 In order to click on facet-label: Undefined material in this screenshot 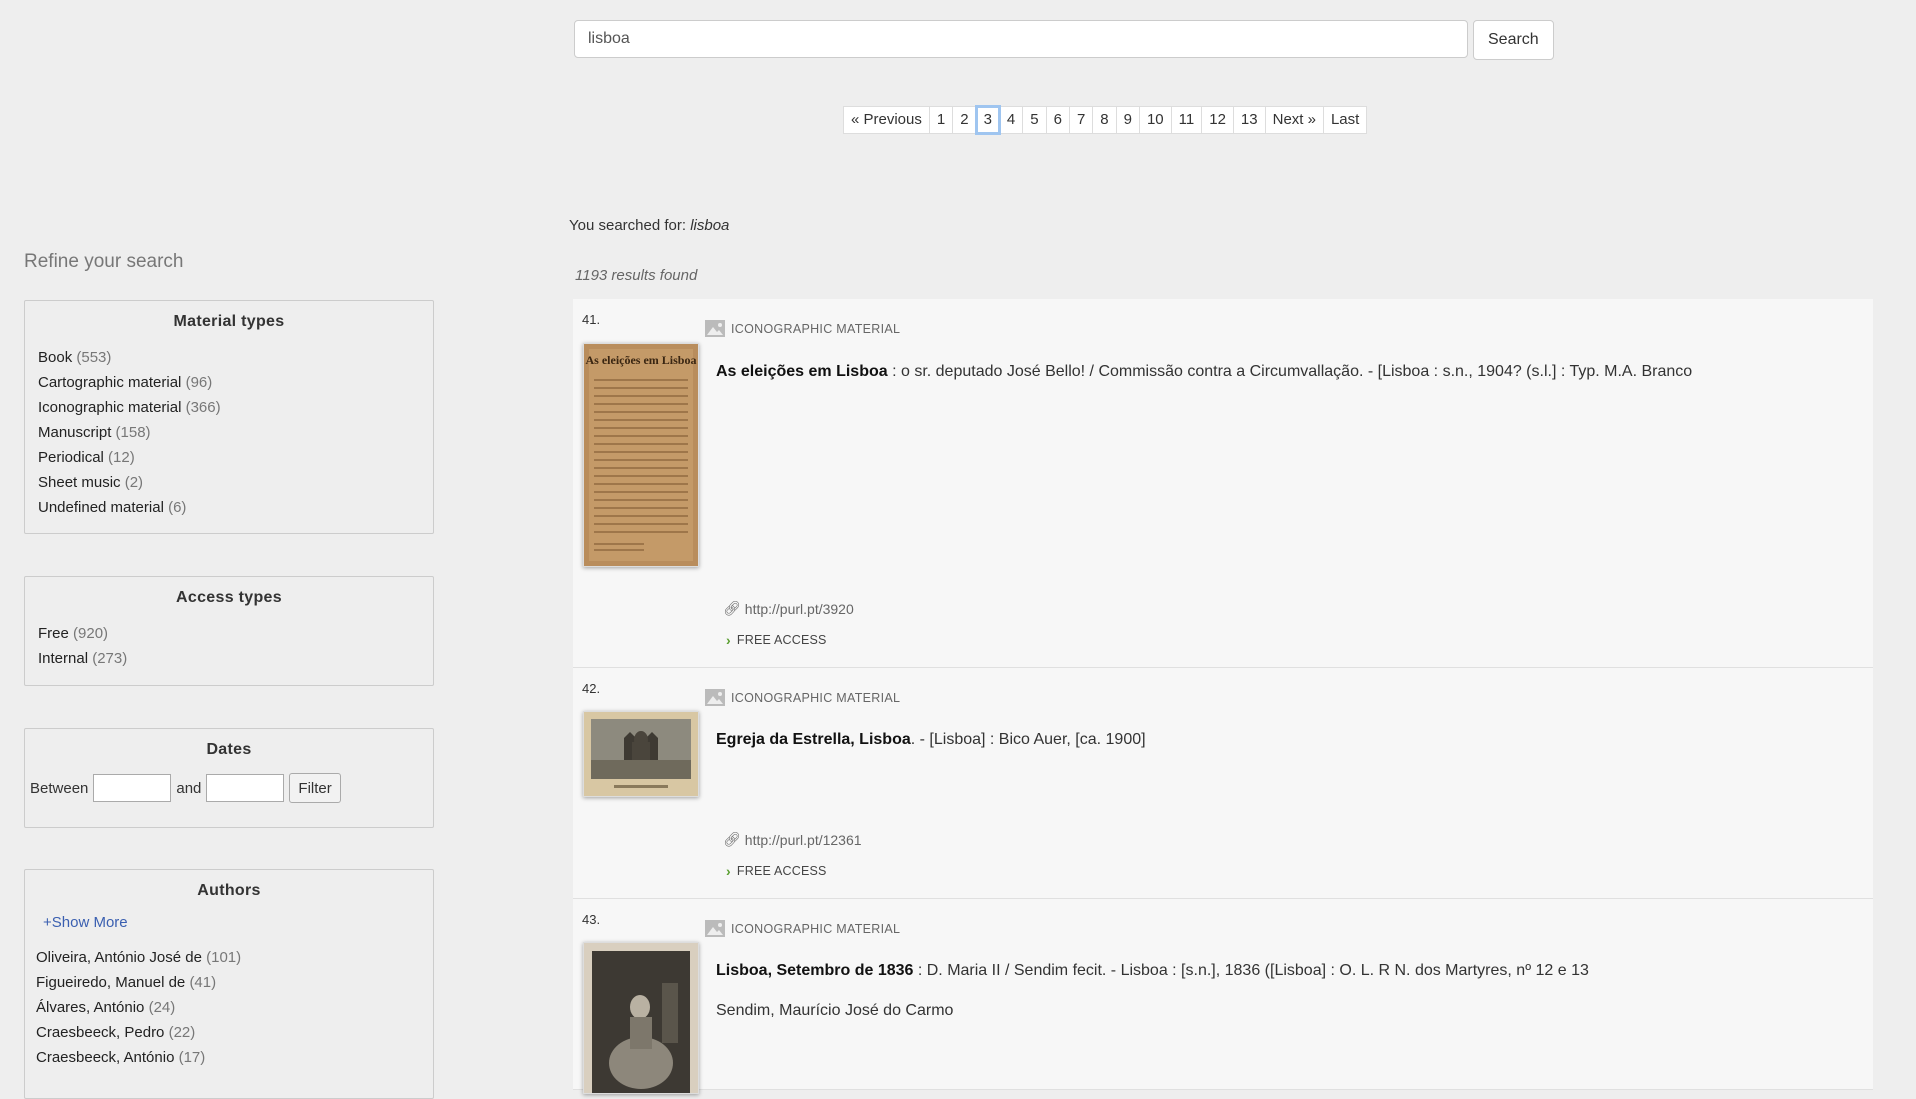, I will do `click(101, 507)`.